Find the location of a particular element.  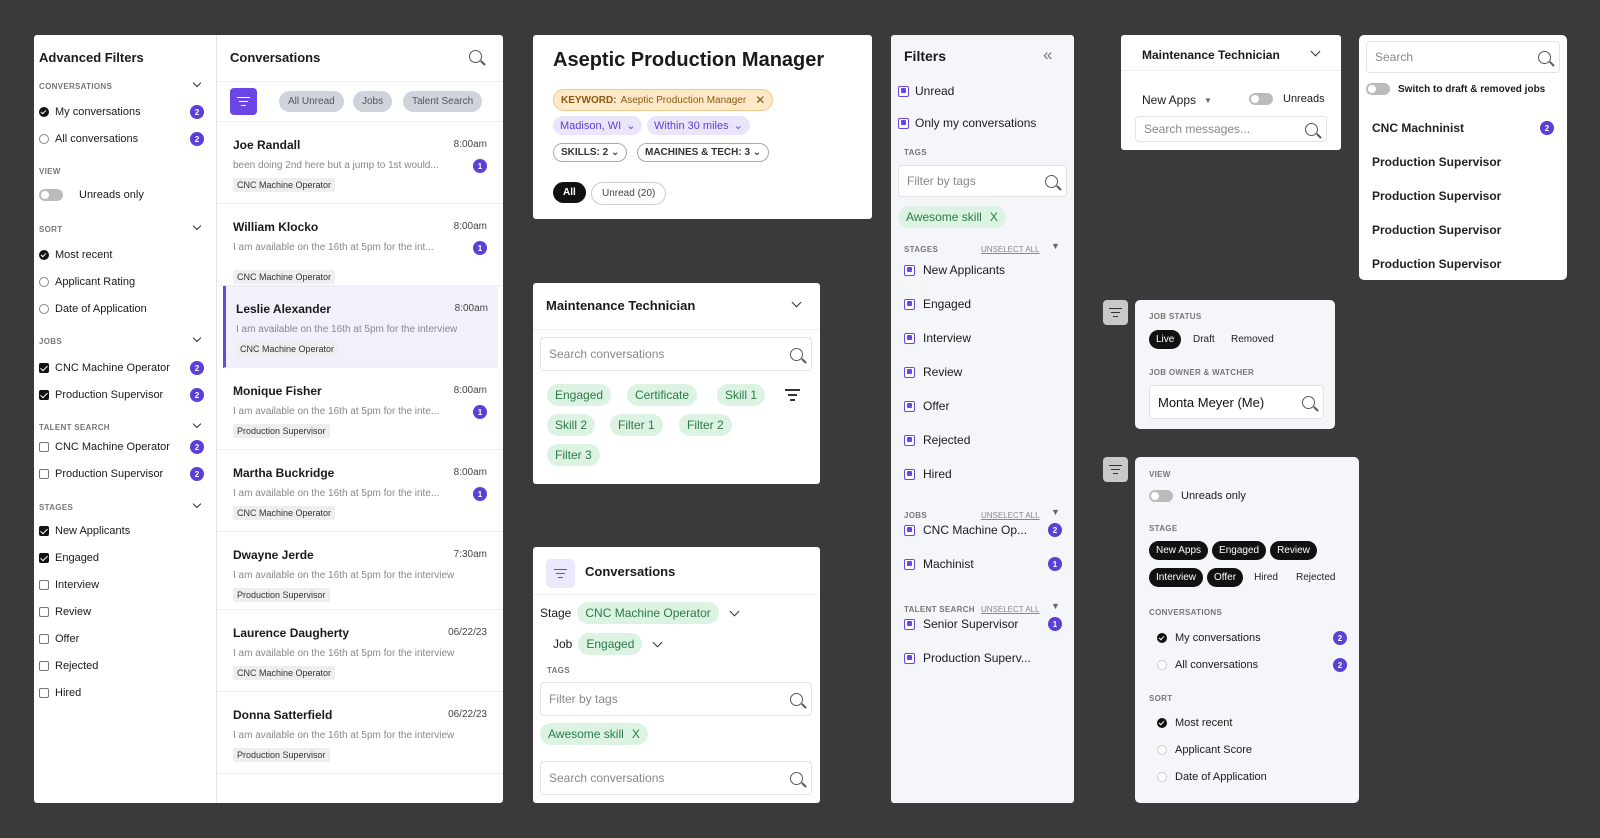

tab-all-unread: All Unread is located at coordinates (311, 101).